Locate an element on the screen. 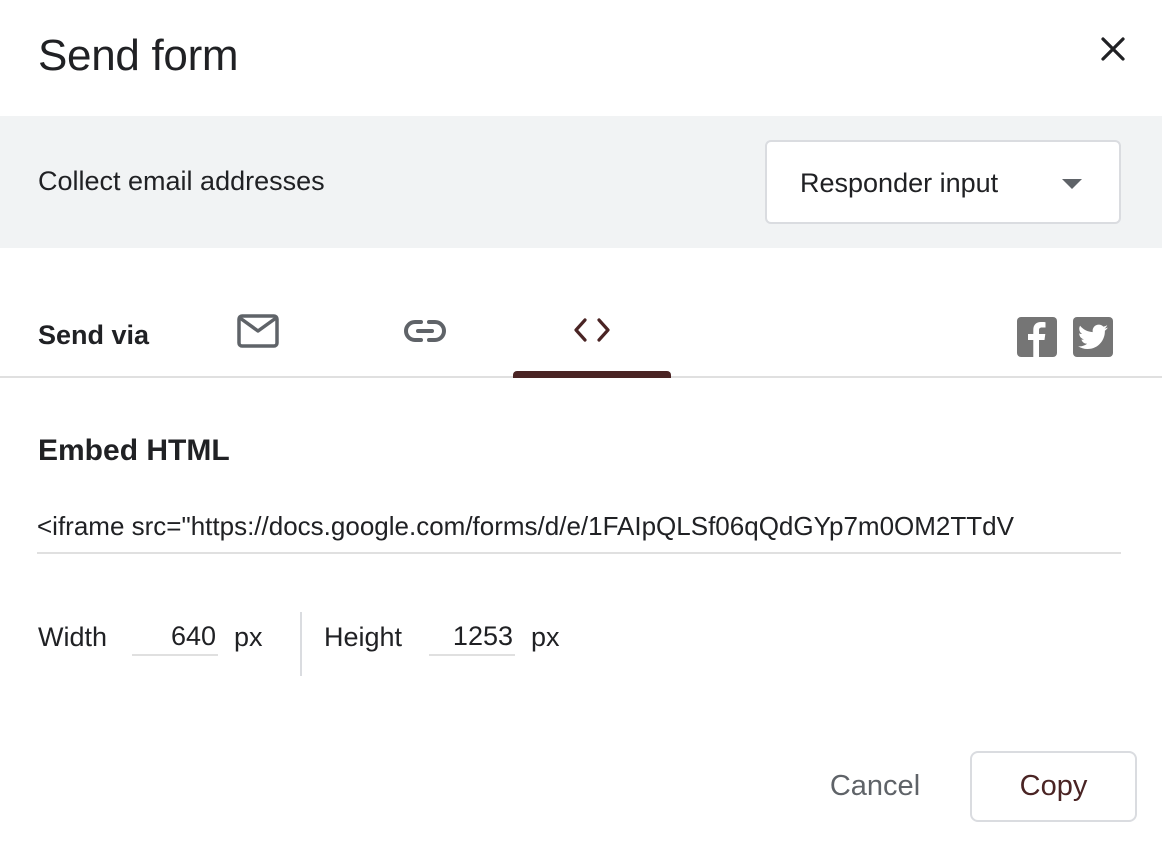 This screenshot has height=846, width=1162. twitter-icon is located at coordinates (1093, 336).